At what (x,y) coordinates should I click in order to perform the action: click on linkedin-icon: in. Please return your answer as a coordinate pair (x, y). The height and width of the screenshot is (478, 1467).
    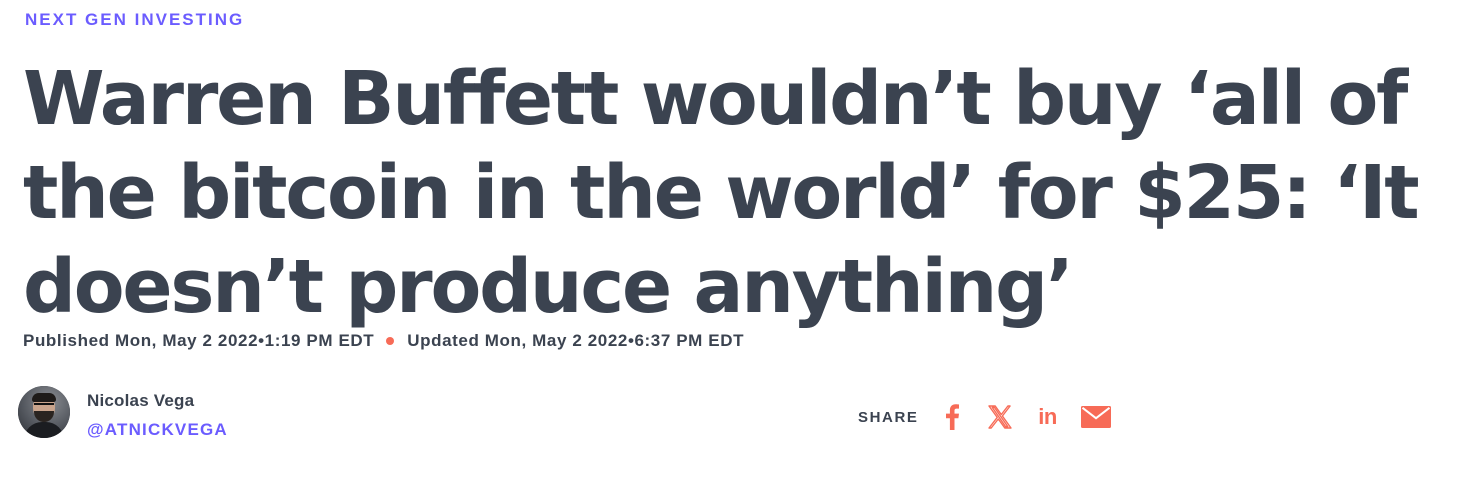
    Looking at the image, I should click on (1047, 416).